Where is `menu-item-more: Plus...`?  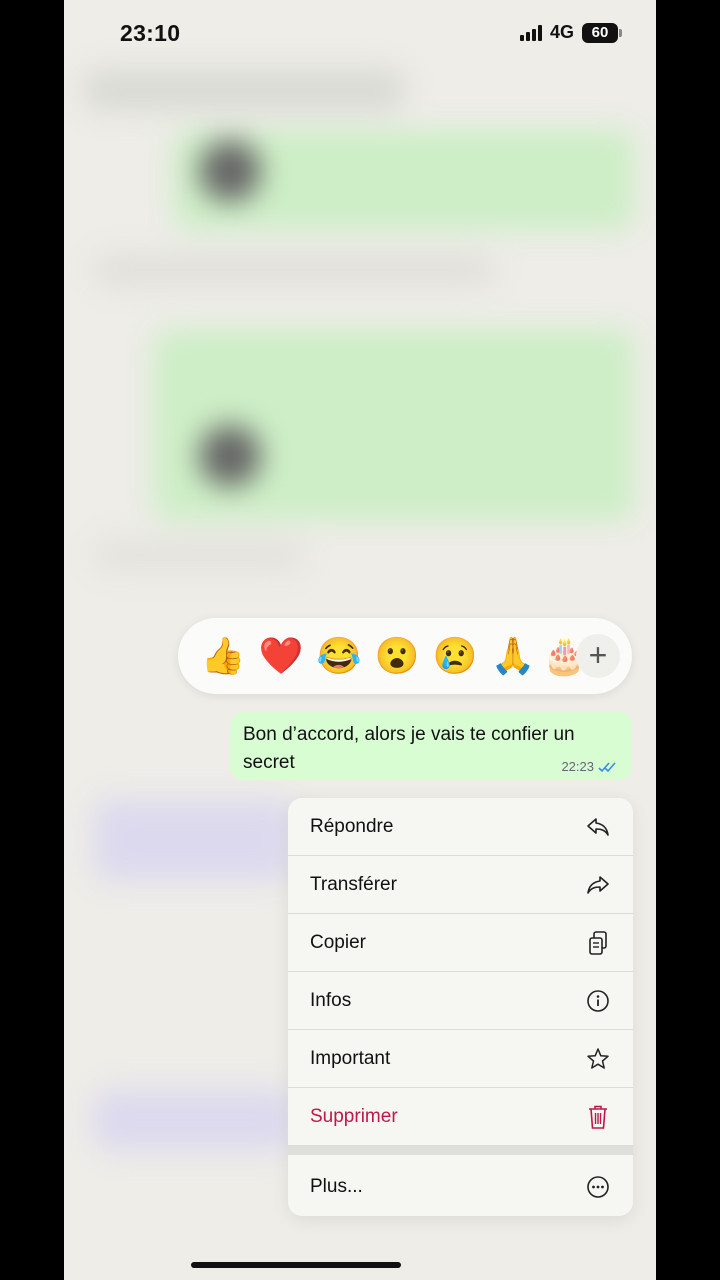
menu-item-more: Plus... is located at coordinates (460, 1185).